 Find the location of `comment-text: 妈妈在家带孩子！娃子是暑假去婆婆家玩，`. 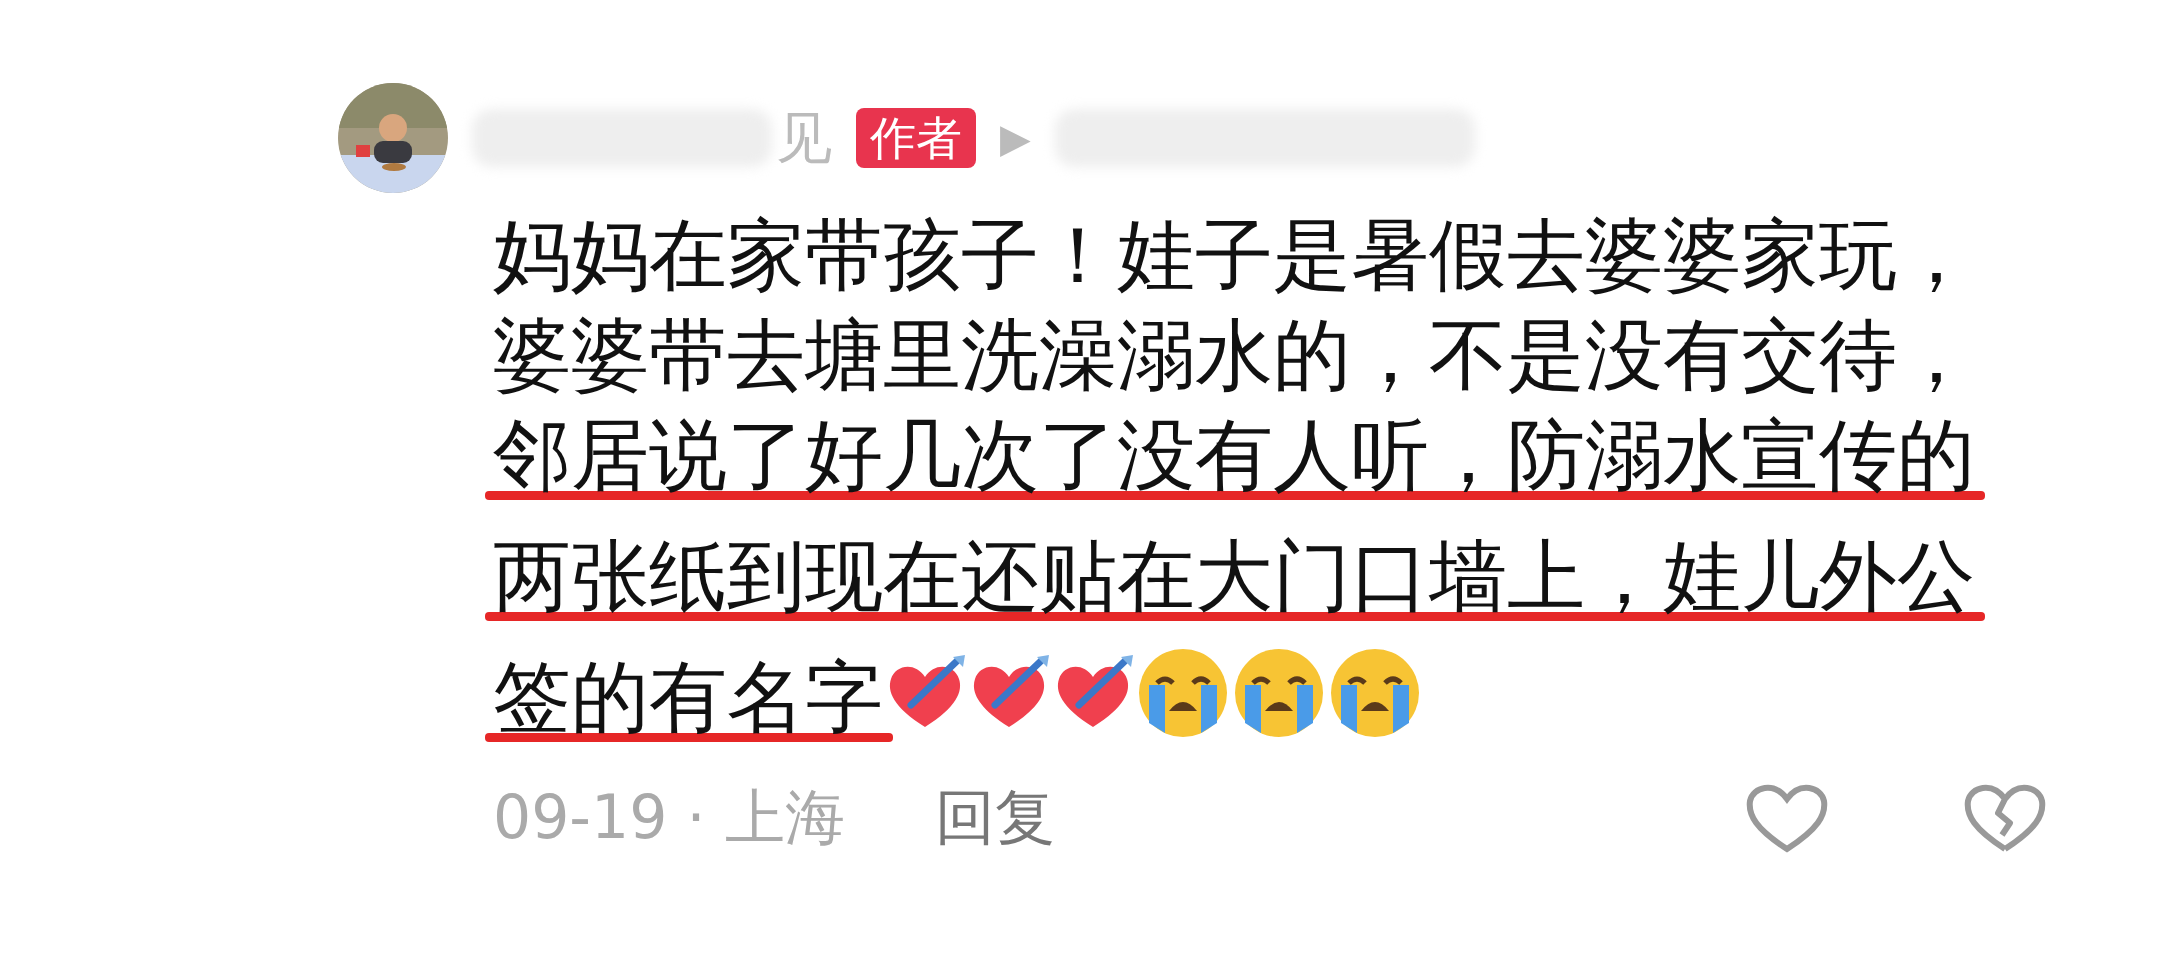

comment-text: 妈妈在家带孩子！娃子是暑假去婆婆家玩， is located at coordinates (1234, 255).